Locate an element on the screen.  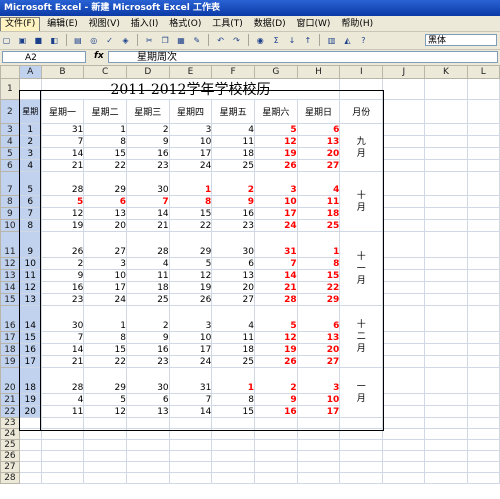
column-header: C is located at coordinates (105, 72).